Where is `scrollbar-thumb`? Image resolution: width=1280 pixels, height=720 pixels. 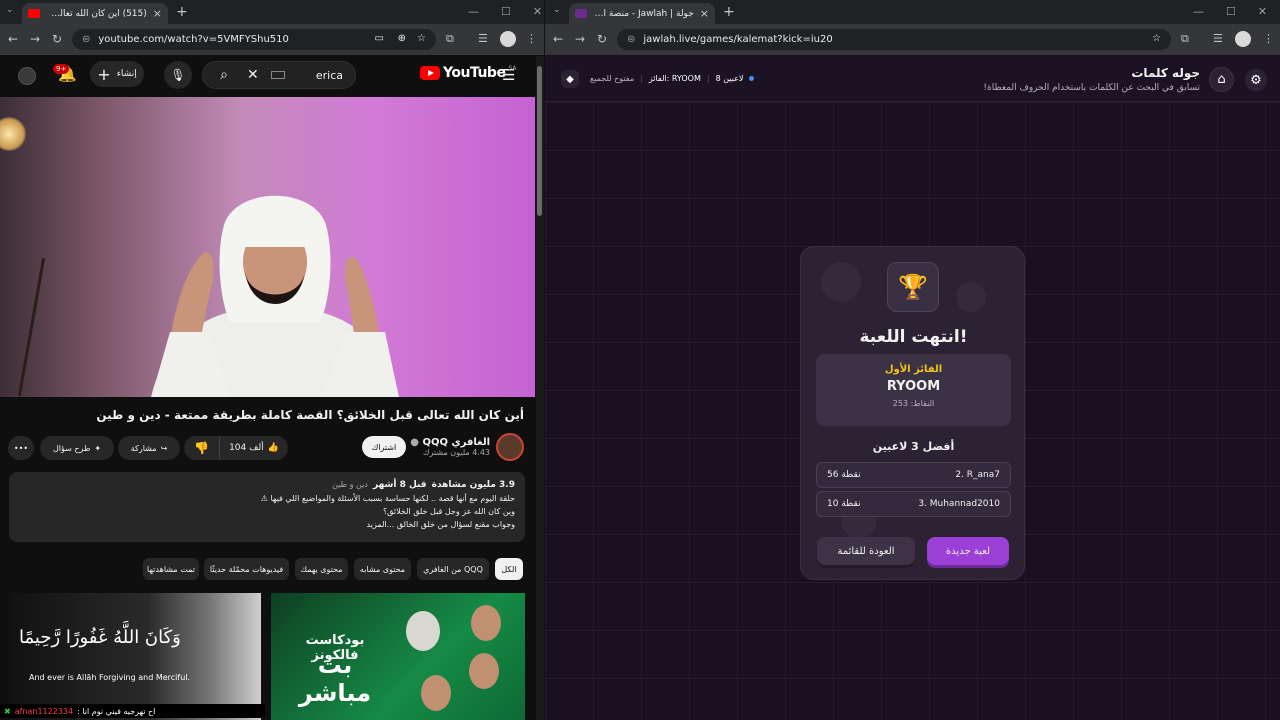
scrollbar-thumb is located at coordinates (539, 141).